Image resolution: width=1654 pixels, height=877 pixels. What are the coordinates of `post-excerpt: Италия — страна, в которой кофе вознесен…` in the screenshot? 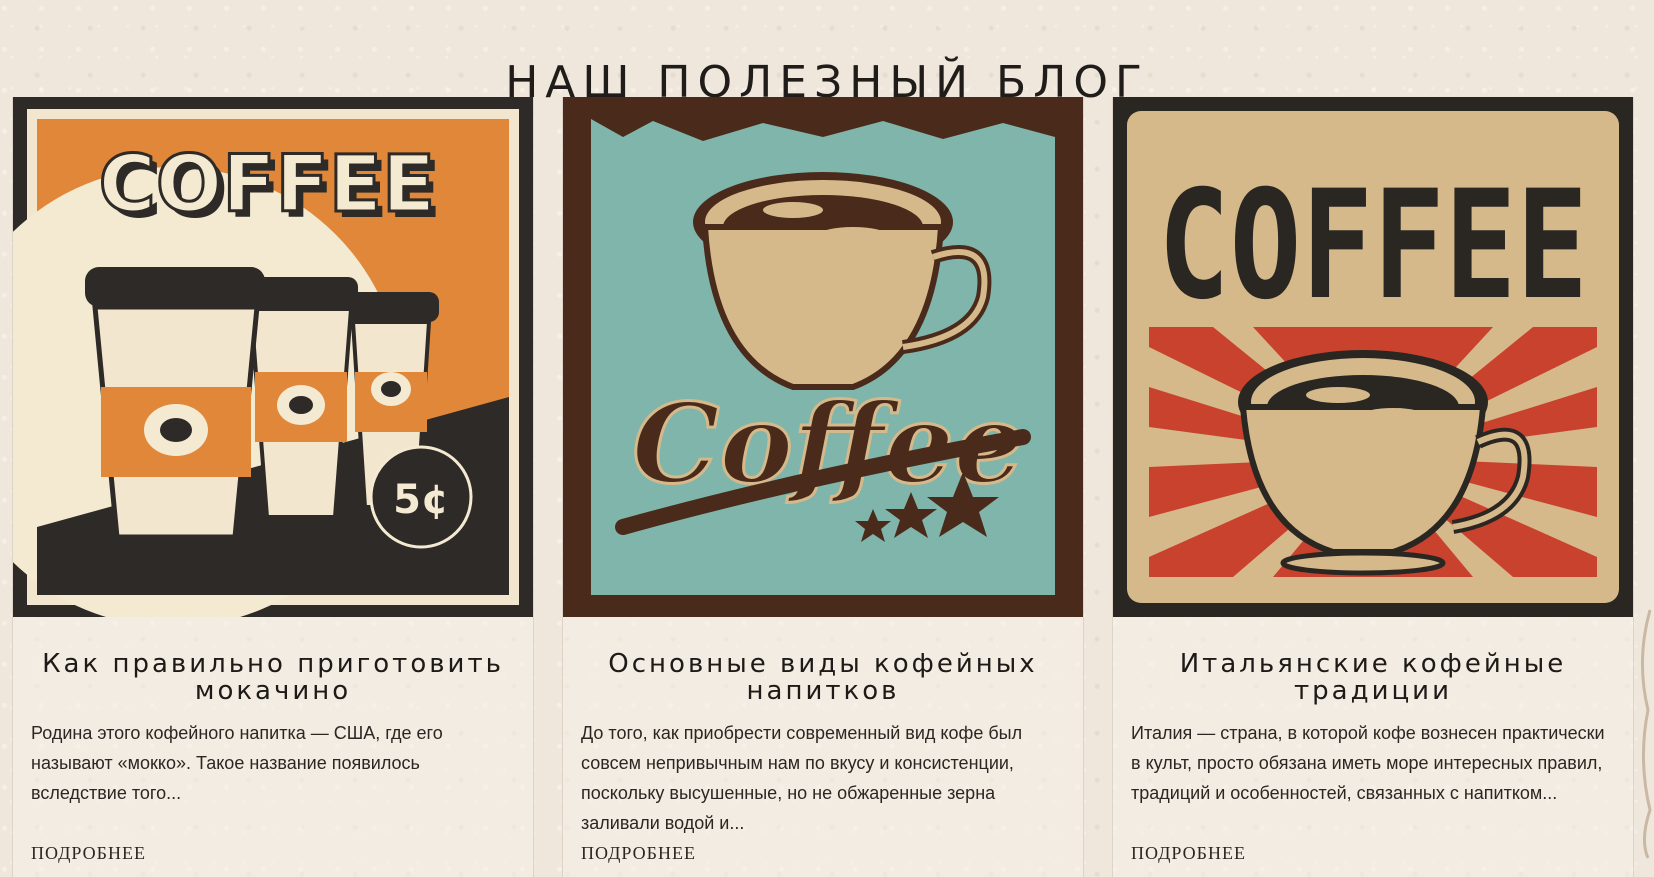 It's located at (1368, 763).